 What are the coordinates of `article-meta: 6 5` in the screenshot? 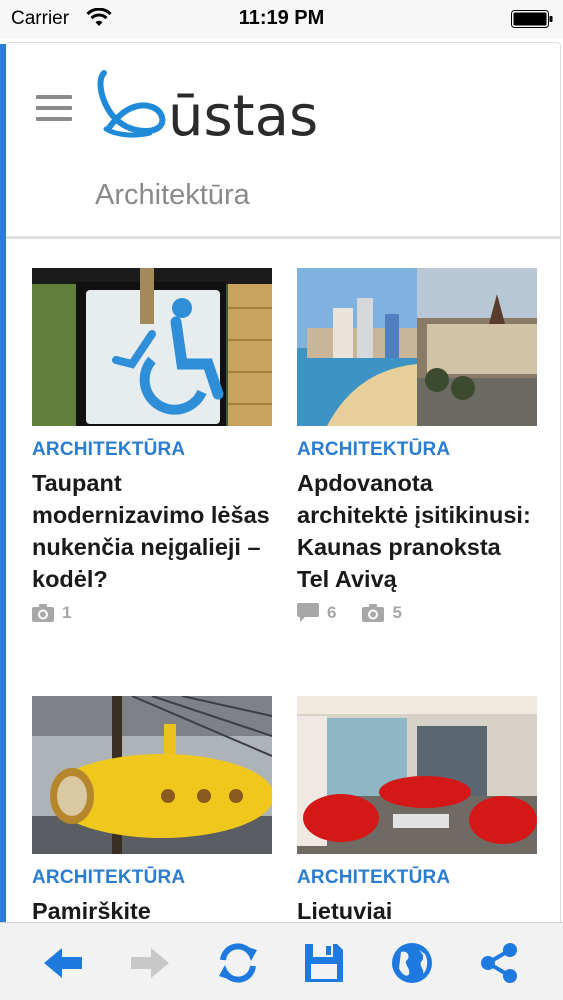 It's located at (417, 613).